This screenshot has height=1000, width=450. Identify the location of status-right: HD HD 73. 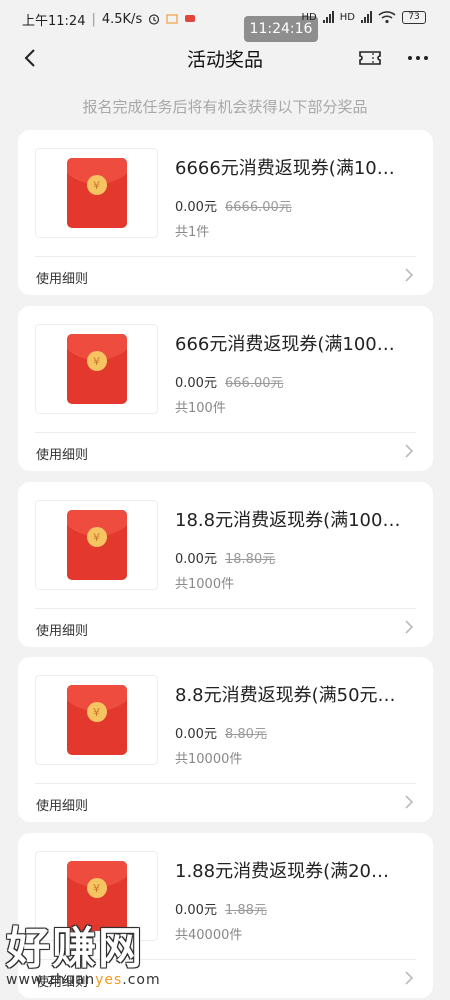
(364, 17).